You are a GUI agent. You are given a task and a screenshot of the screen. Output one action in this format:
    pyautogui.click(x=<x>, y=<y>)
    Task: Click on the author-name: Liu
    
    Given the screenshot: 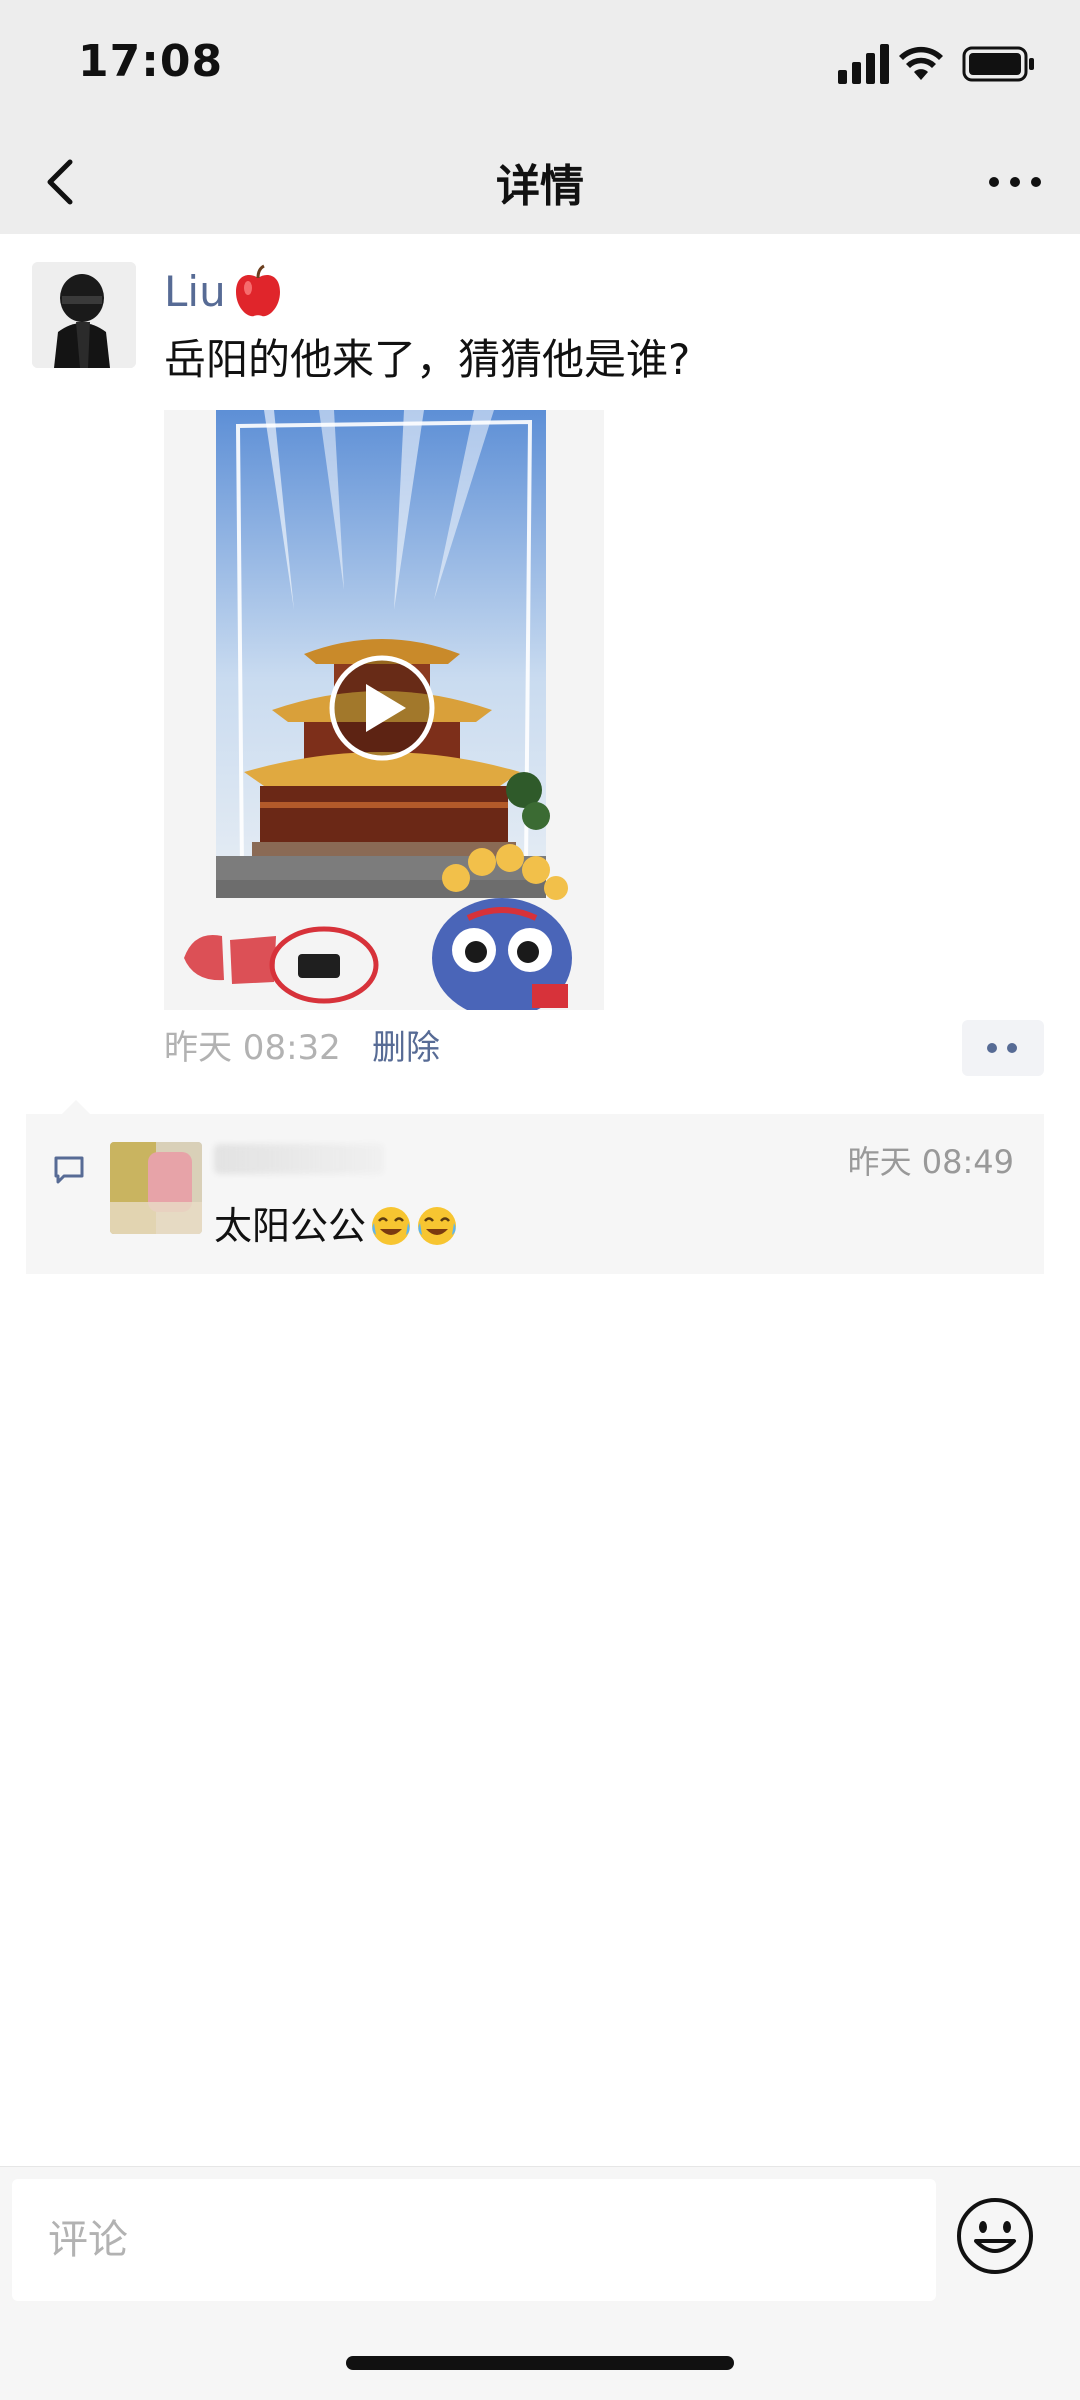 What is the action you would take?
    pyautogui.click(x=195, y=292)
    